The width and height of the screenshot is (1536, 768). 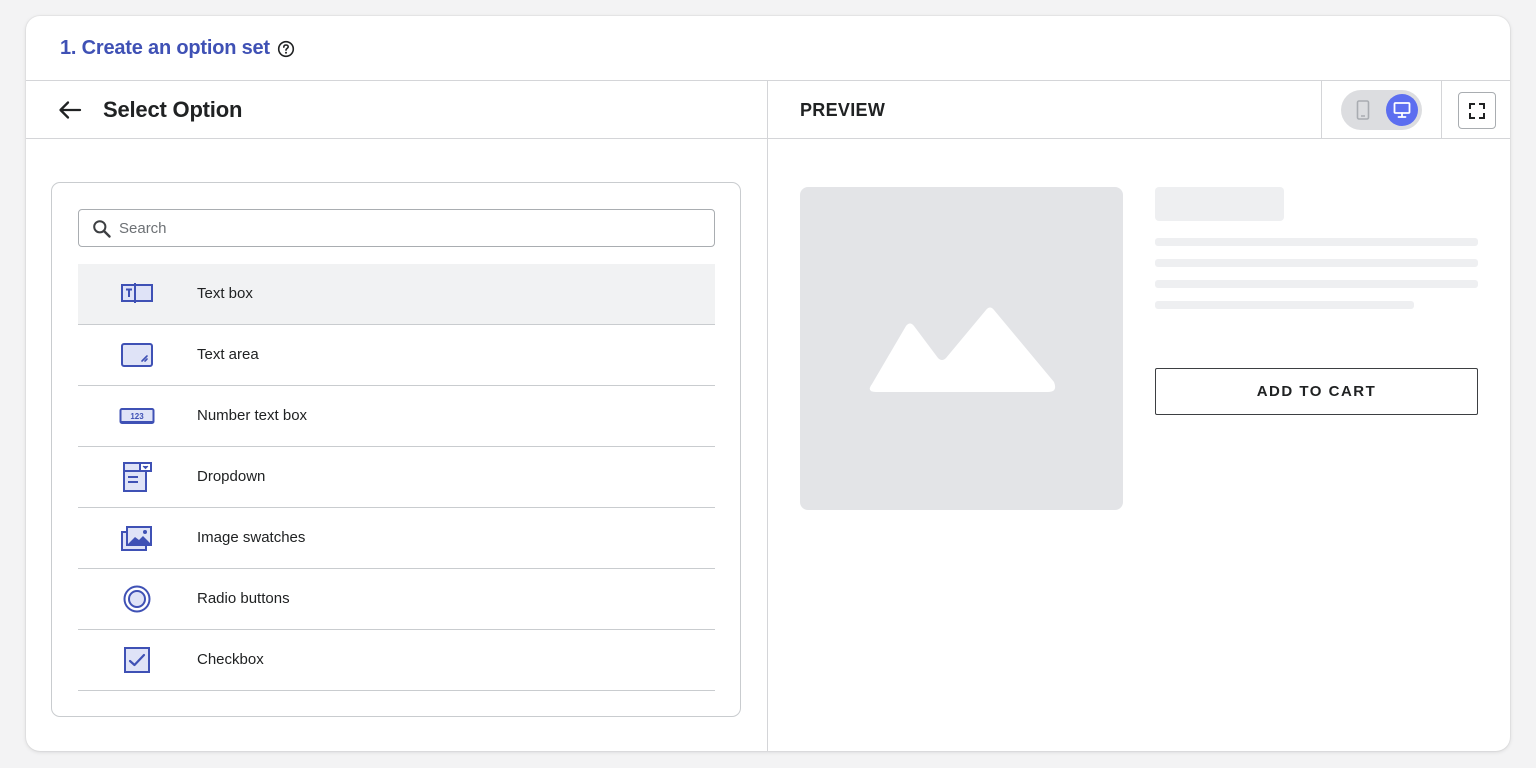 What do you see at coordinates (396, 355) in the screenshot?
I see `option-item-text-area: Text area` at bounding box center [396, 355].